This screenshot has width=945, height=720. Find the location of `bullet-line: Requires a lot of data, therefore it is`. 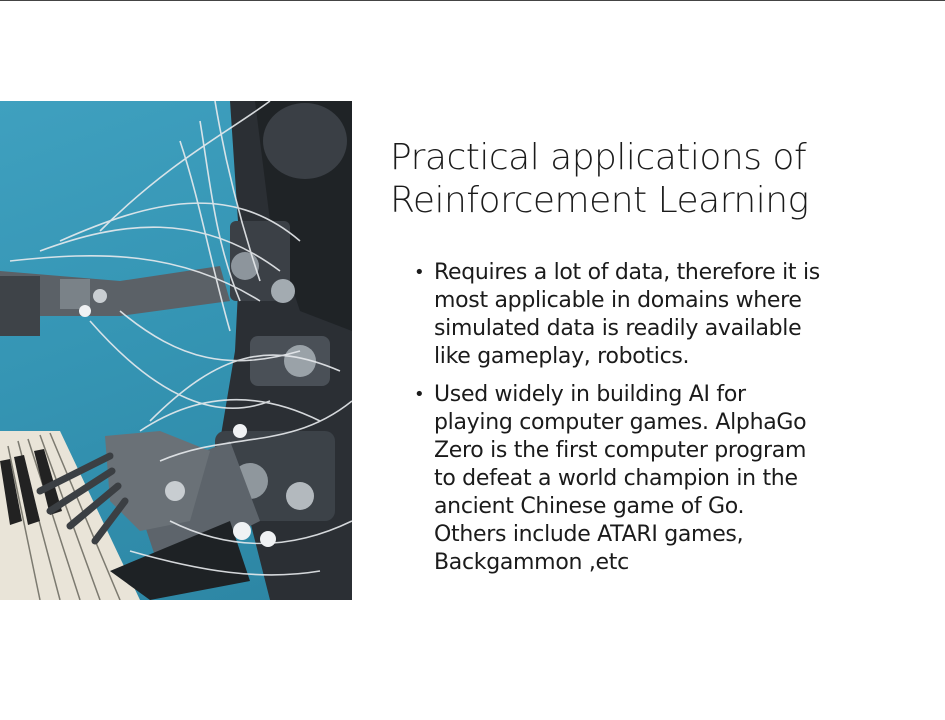

bullet-line: Requires a lot of data, therefore it is is located at coordinates (627, 272).